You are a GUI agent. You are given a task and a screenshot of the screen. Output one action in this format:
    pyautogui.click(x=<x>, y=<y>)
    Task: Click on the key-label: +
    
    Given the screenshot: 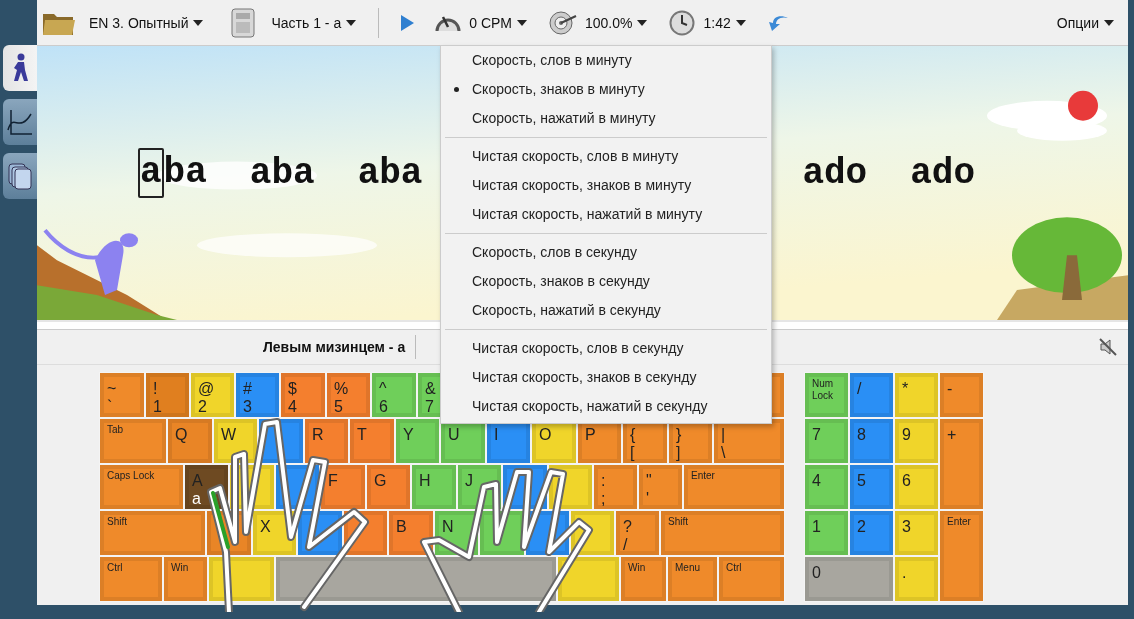 What is the action you would take?
    pyautogui.click(x=952, y=435)
    